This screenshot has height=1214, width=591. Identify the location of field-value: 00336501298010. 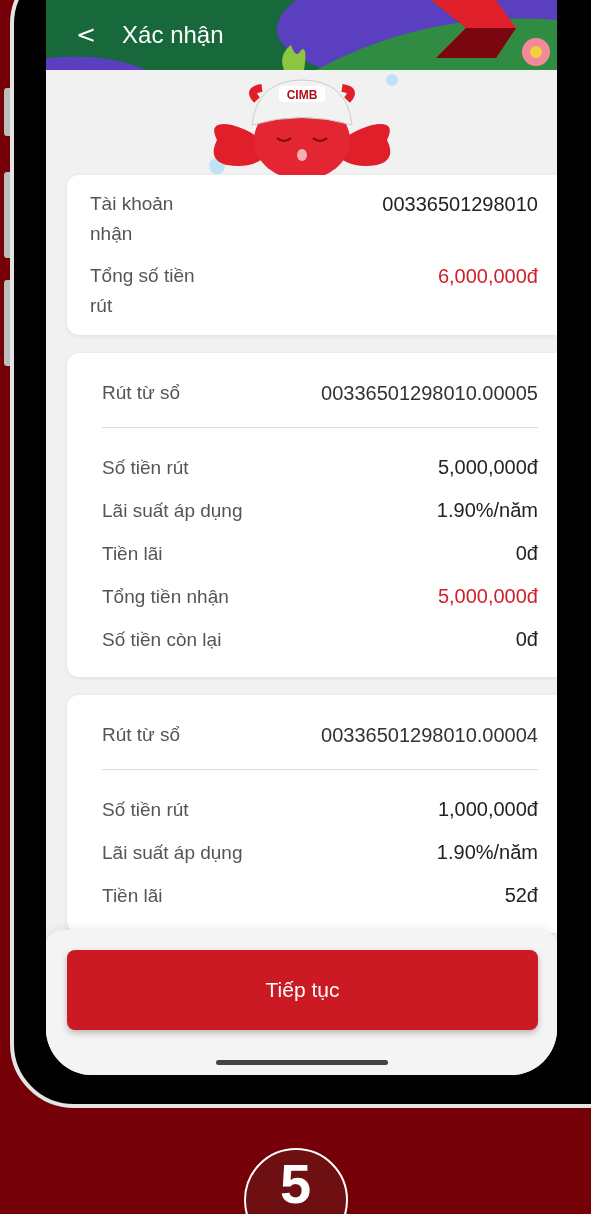
(460, 204).